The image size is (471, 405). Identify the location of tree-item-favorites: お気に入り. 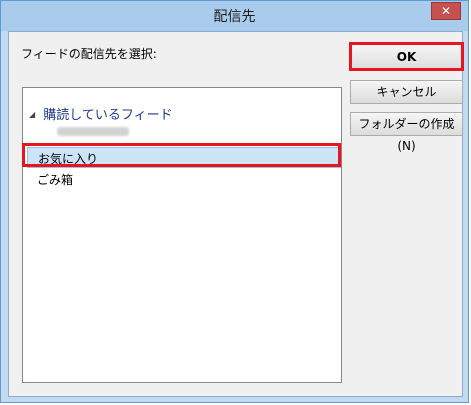
(184, 157).